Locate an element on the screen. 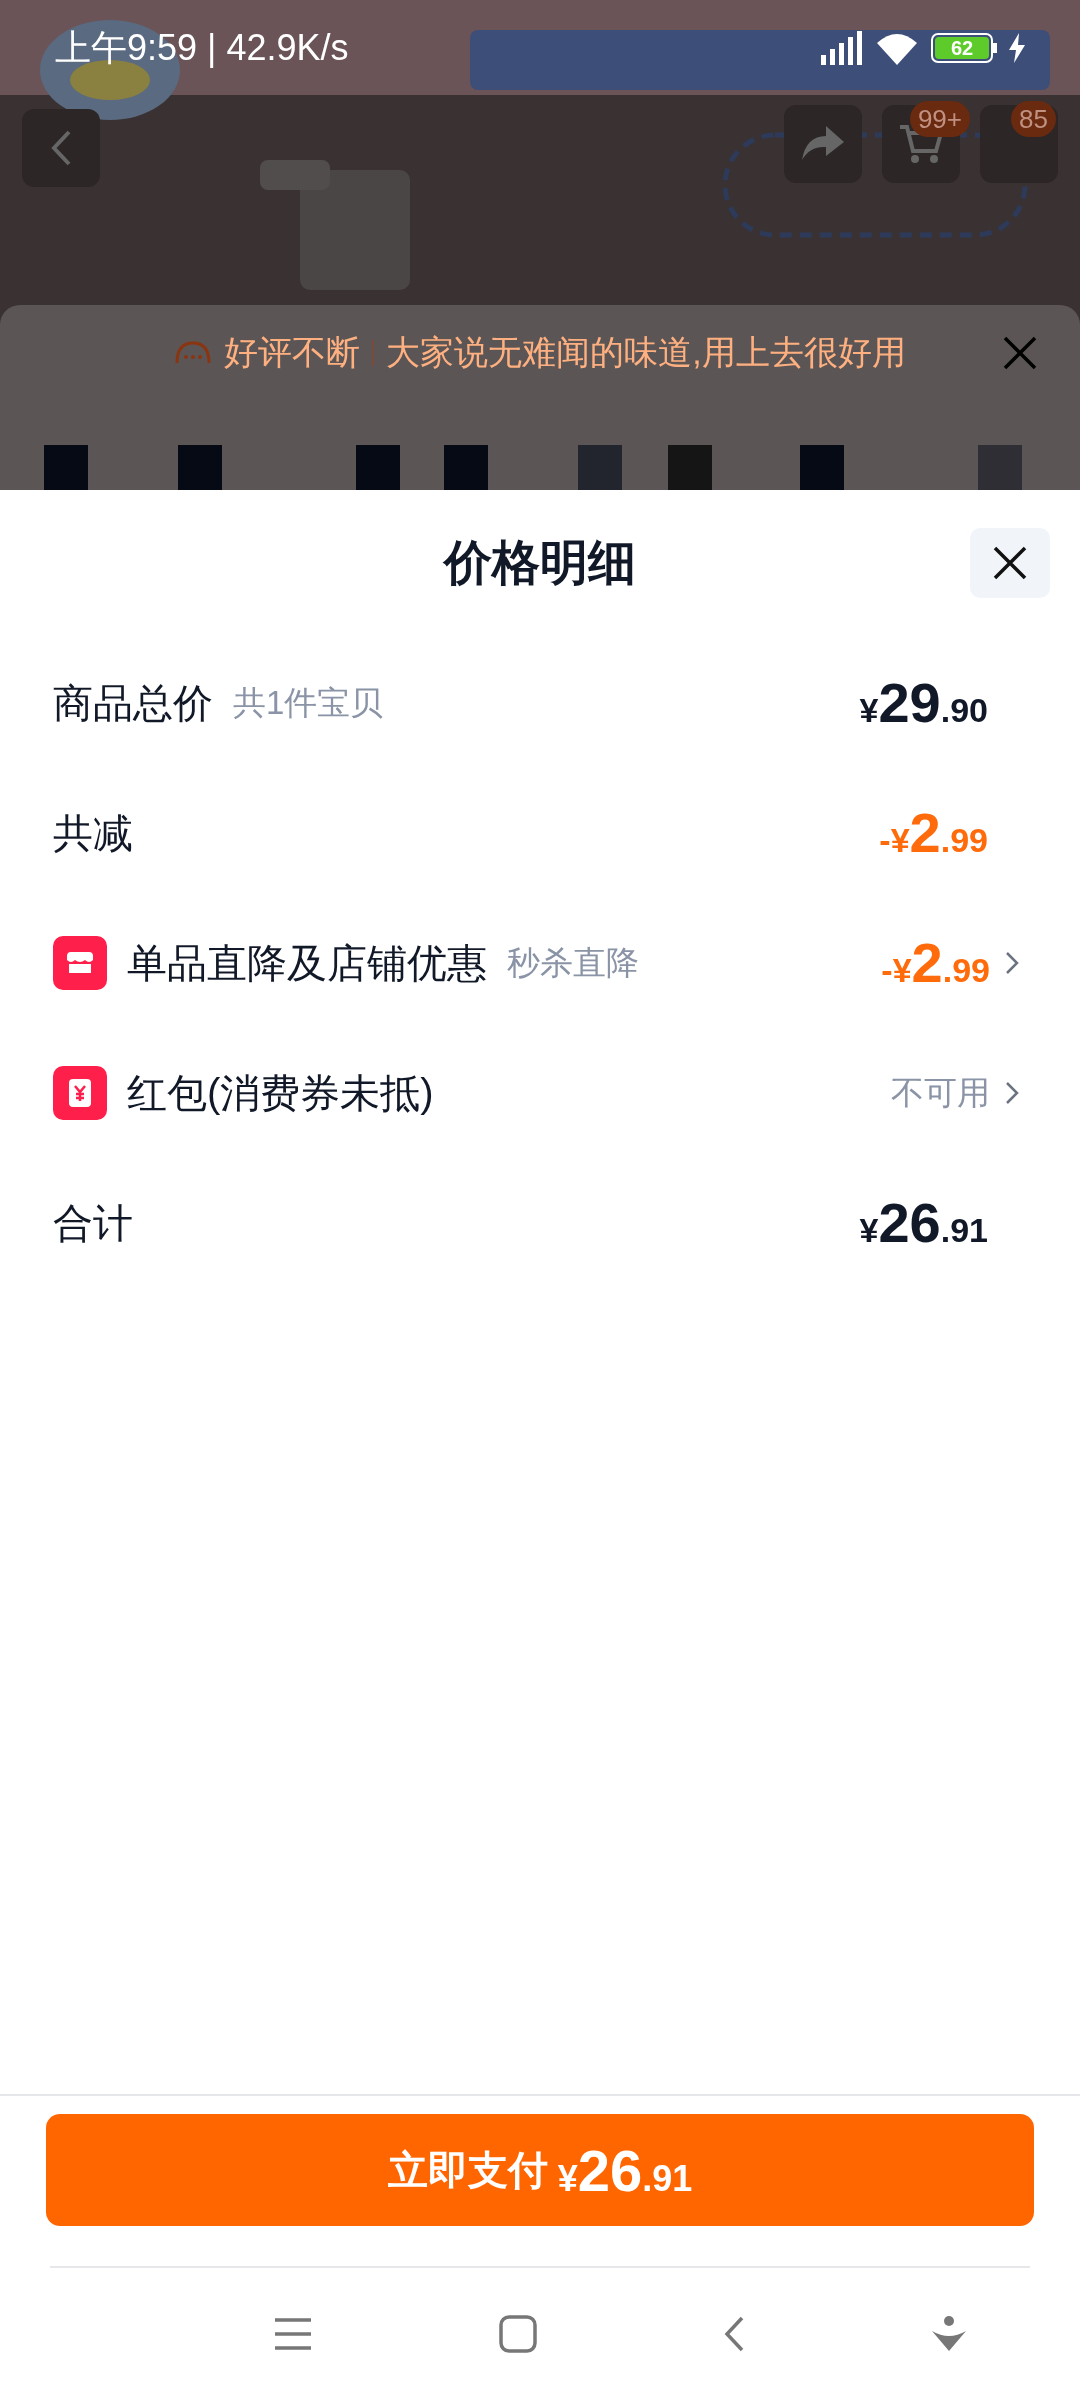  charging-icon is located at coordinates (1017, 47).